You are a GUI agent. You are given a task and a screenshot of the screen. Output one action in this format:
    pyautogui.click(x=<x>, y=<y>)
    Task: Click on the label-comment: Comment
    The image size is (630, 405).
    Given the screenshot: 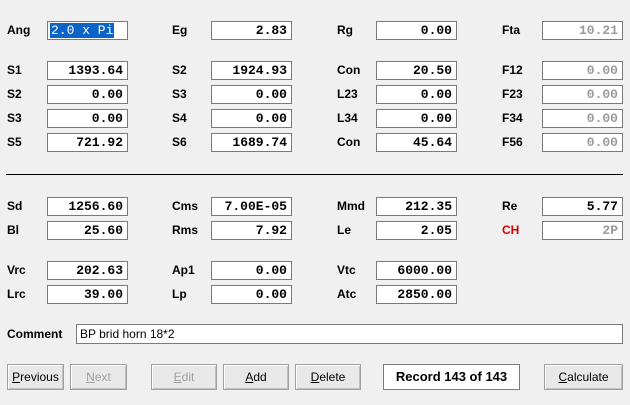 What is the action you would take?
    pyautogui.click(x=35, y=334)
    